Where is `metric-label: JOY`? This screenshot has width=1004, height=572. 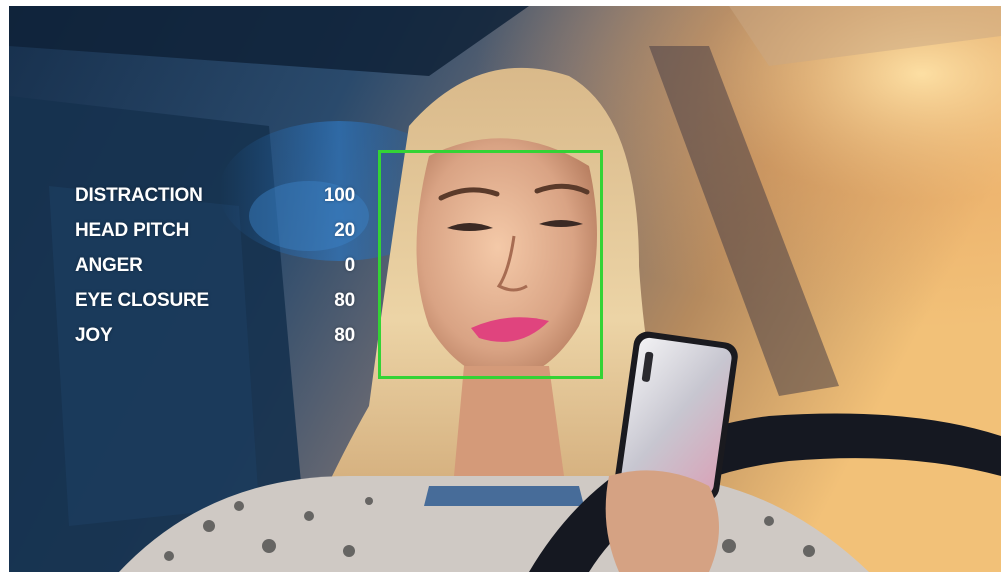
metric-label: JOY is located at coordinates (94, 335).